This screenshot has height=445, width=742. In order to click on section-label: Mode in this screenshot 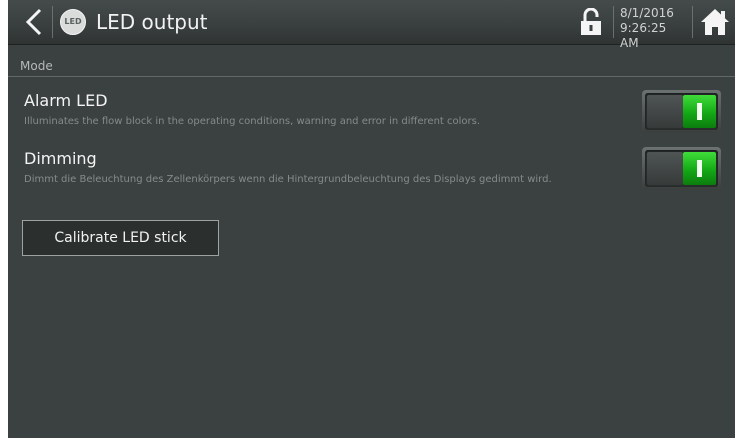, I will do `click(36, 66)`.